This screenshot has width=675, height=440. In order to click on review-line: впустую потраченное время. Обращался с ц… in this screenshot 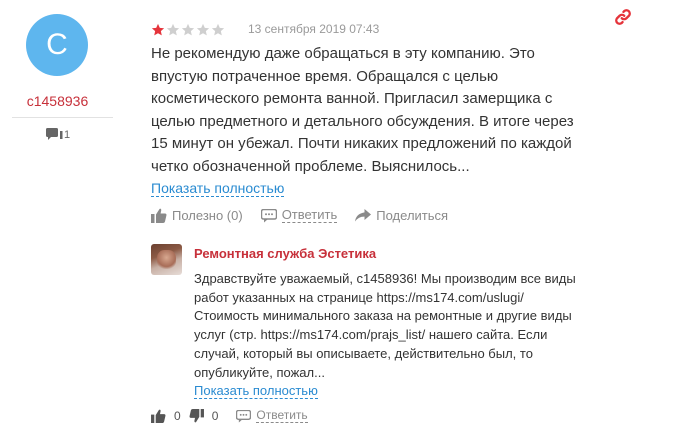, I will do `click(325, 76)`.